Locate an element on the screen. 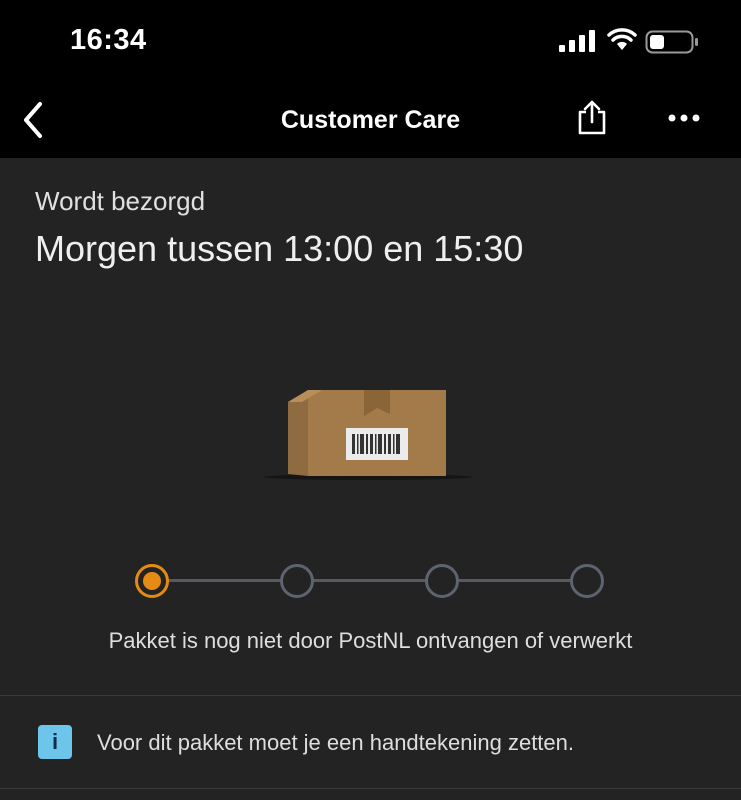  nav-bar: Customer Care is located at coordinates (370, 119).